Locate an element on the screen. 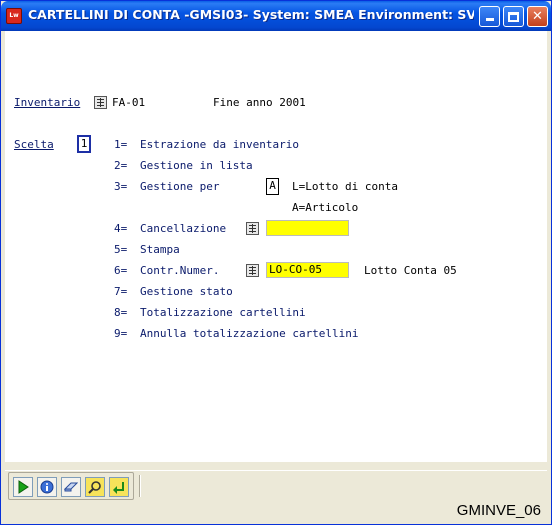 The width and height of the screenshot is (552, 525). option-annulla-totalizzazione: Annulla totalizzazione cartellini is located at coordinates (249, 333).